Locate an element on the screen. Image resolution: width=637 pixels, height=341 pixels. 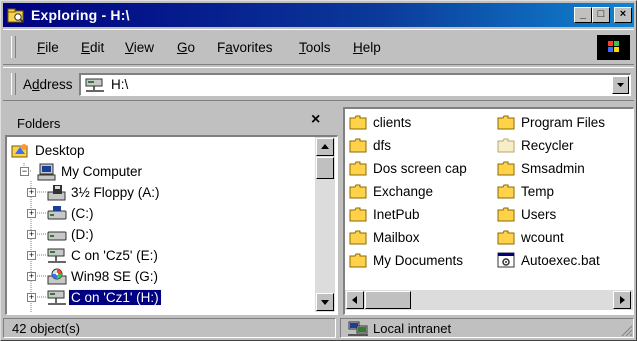
scroll-up-button is located at coordinates (325, 147).